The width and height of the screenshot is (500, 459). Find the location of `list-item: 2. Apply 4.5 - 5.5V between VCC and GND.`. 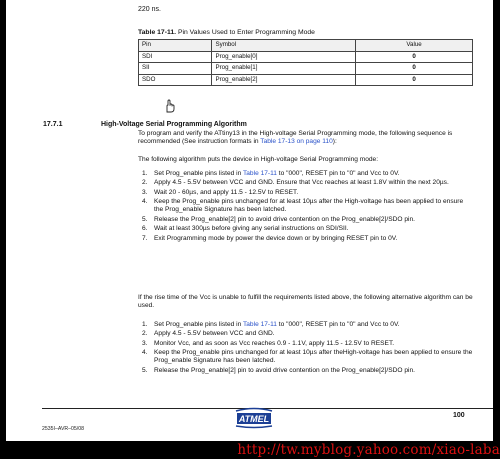

list-item: 2. Apply 4.5 - 5.5V between VCC and GND. is located at coordinates (208, 334).